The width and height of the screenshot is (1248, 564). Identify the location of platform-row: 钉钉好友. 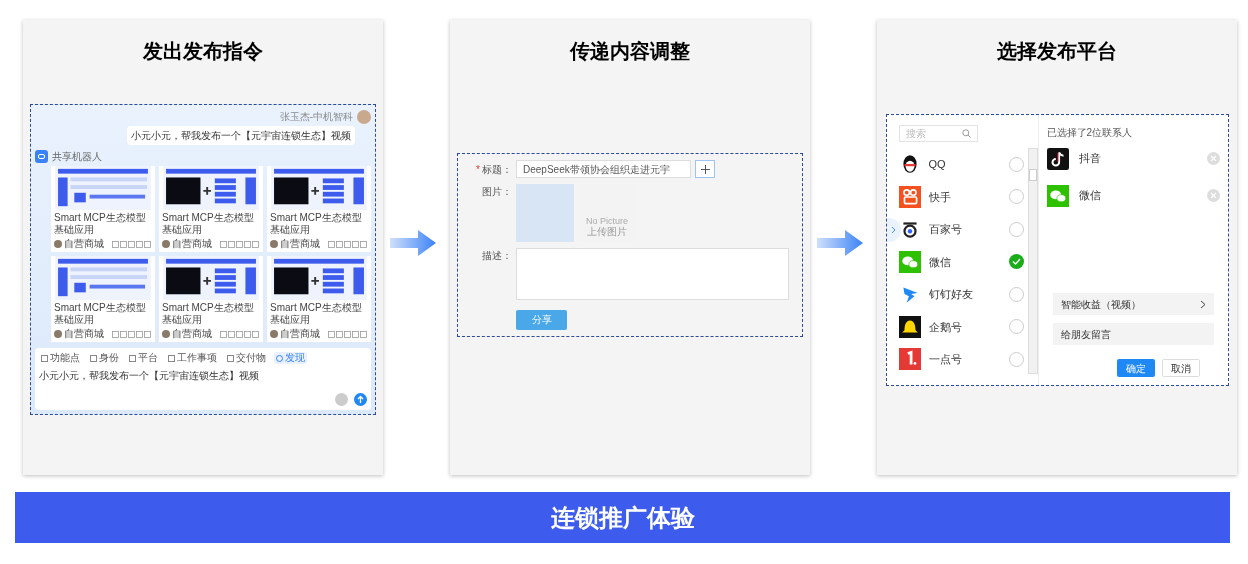
(963, 294).